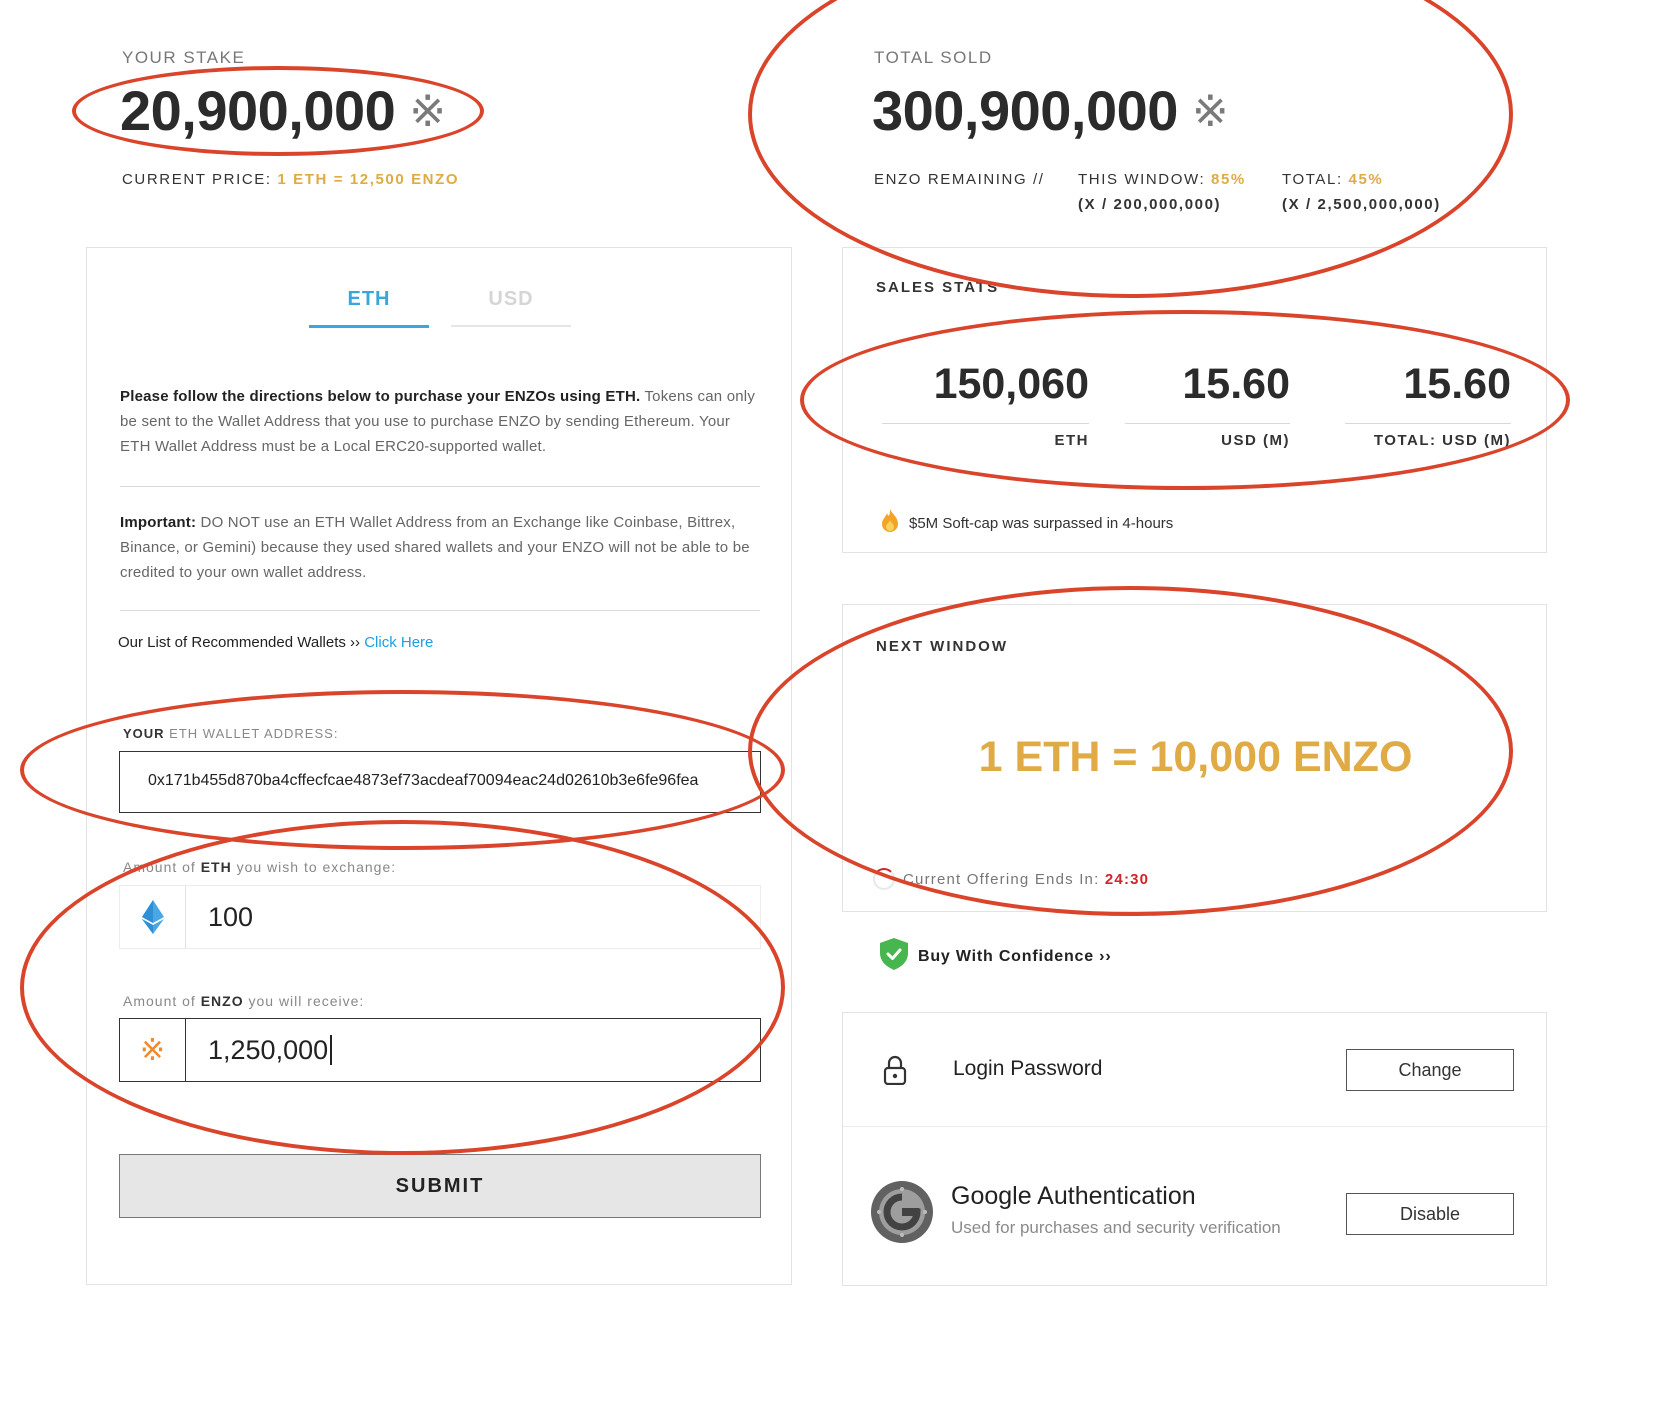 The width and height of the screenshot is (1672, 1408). What do you see at coordinates (1142, 179) in the screenshot?
I see `this-window-label: THIS WINDOW:` at bounding box center [1142, 179].